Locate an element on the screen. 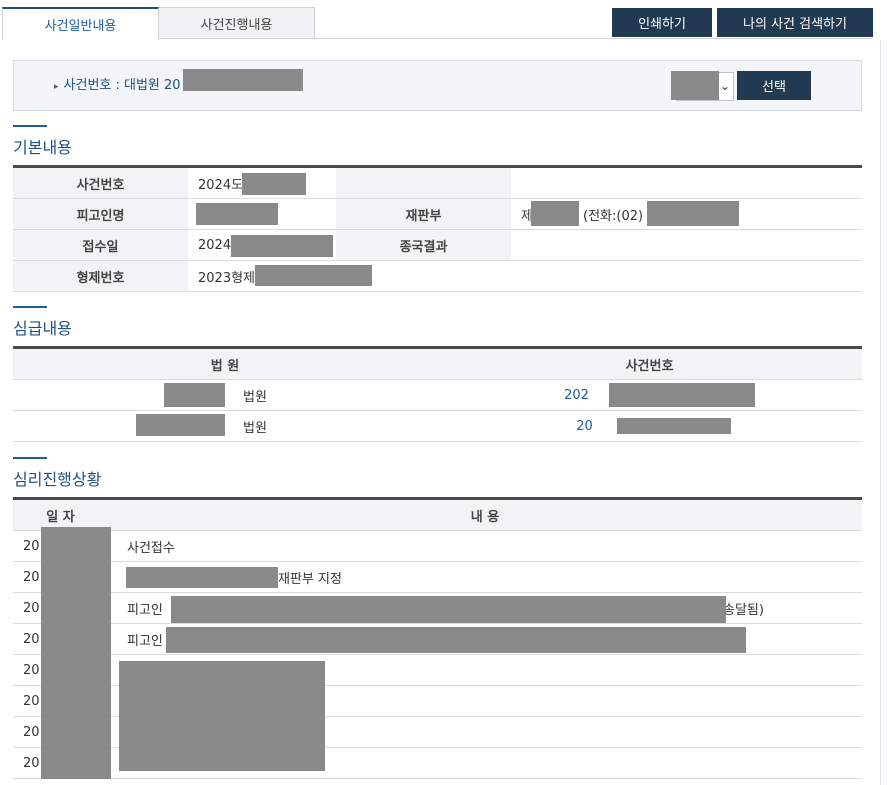 This screenshot has height=785, width=887. choose-button: 선택 is located at coordinates (774, 85).